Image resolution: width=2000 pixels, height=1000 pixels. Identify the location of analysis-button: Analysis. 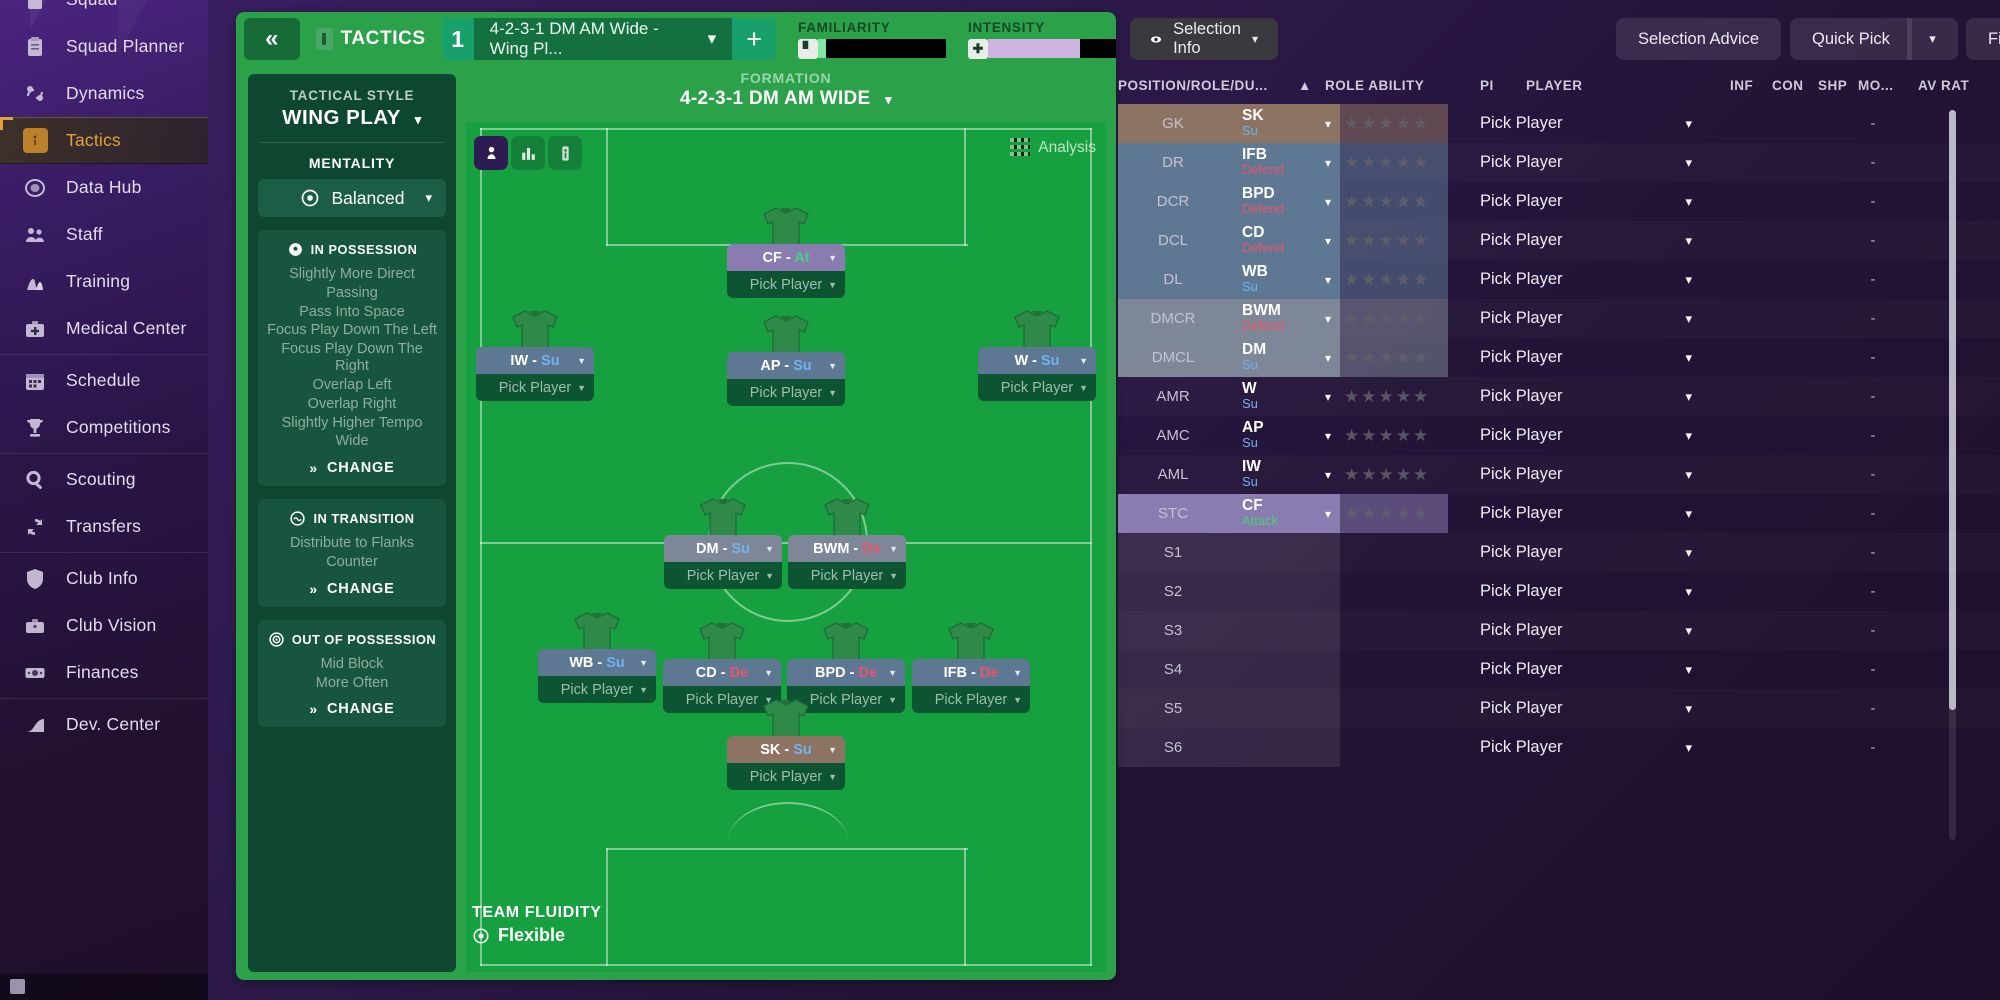
(1053, 148).